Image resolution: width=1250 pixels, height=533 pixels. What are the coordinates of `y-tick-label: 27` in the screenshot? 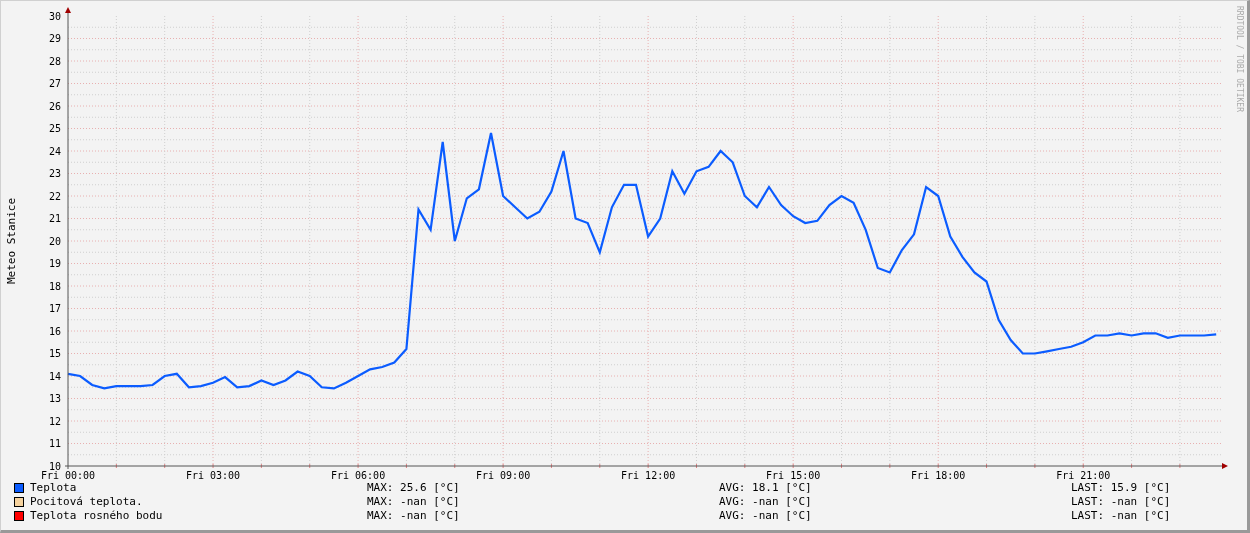 It's located at (54, 83).